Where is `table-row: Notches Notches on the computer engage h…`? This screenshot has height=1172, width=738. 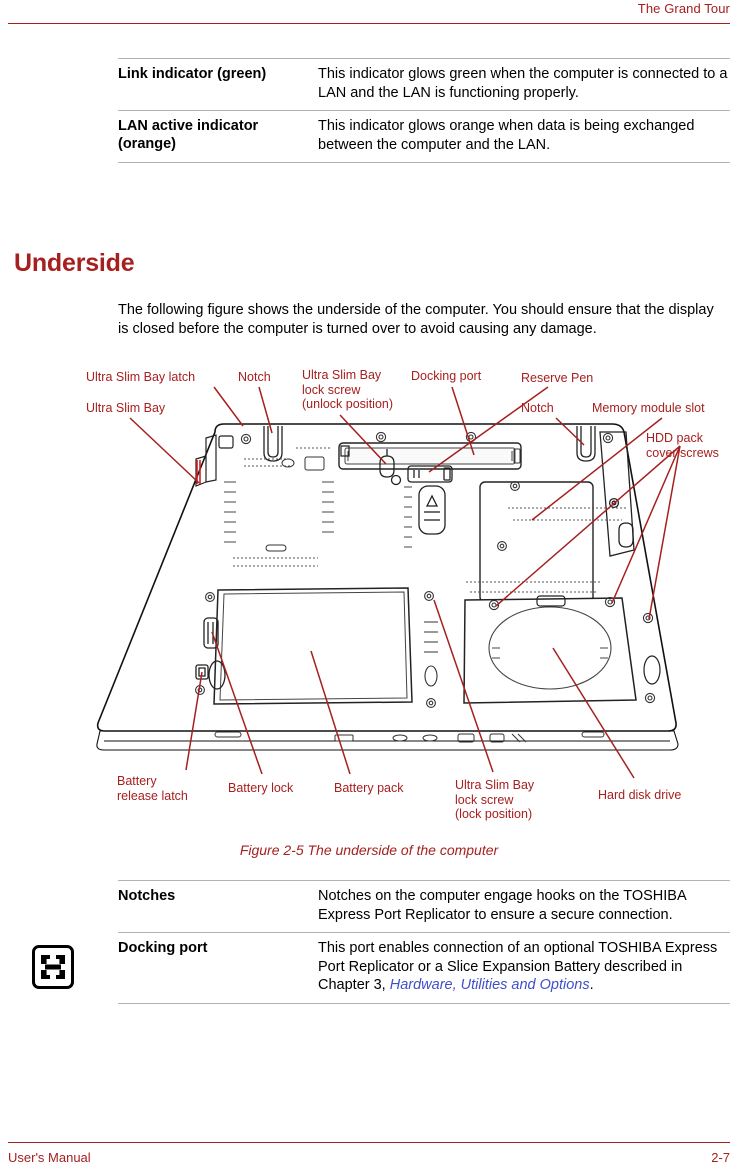
table-row: Notches Notches on the computer engage h… is located at coordinates (424, 906).